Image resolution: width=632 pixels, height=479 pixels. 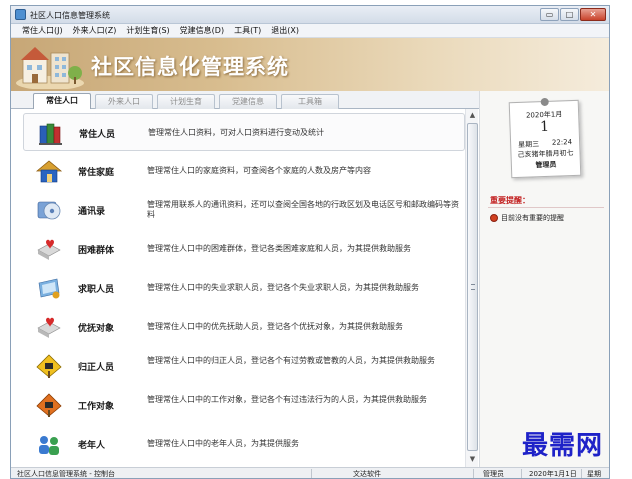 I want to click on minimize-button: ▭, so click(x=549, y=14).